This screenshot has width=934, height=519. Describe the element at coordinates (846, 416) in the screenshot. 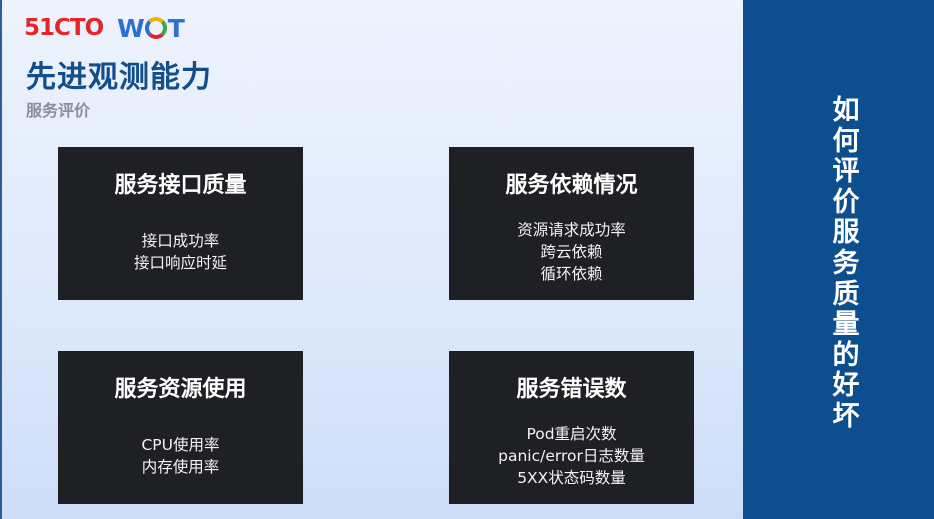

I see `sidebar-char: 坏` at that location.